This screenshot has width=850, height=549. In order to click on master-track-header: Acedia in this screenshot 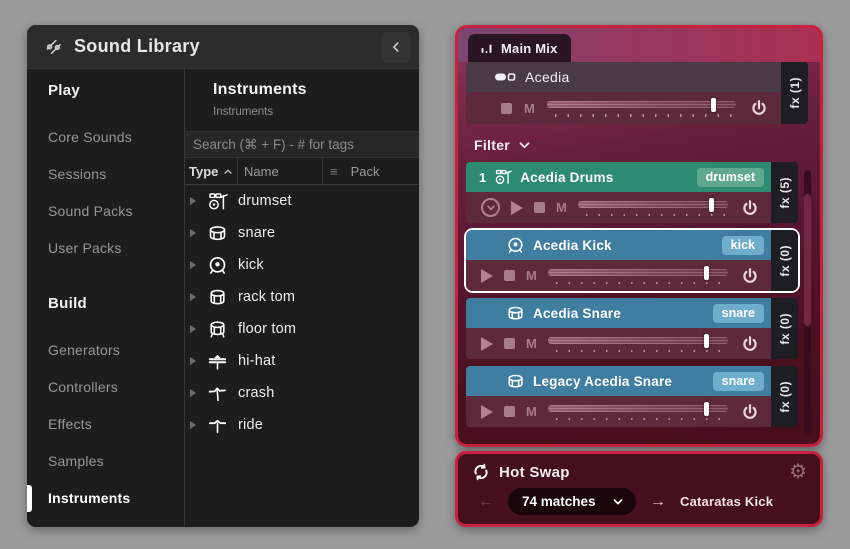, I will do `click(623, 77)`.